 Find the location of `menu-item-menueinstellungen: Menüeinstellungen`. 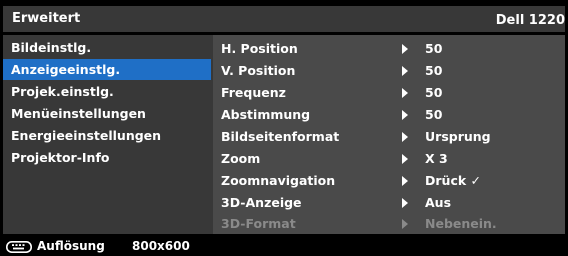

menu-item-menueinstellungen: Menüeinstellungen is located at coordinates (107, 113).